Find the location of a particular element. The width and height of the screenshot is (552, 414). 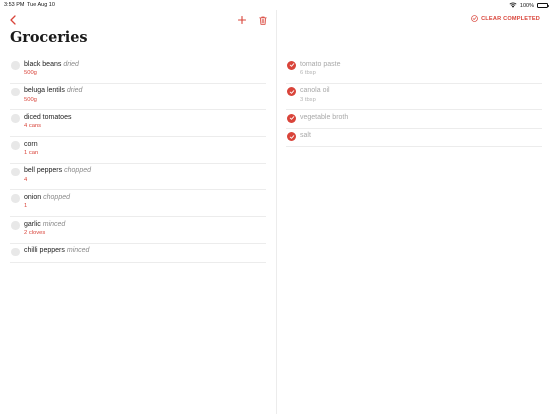

plus-icon is located at coordinates (242, 20).